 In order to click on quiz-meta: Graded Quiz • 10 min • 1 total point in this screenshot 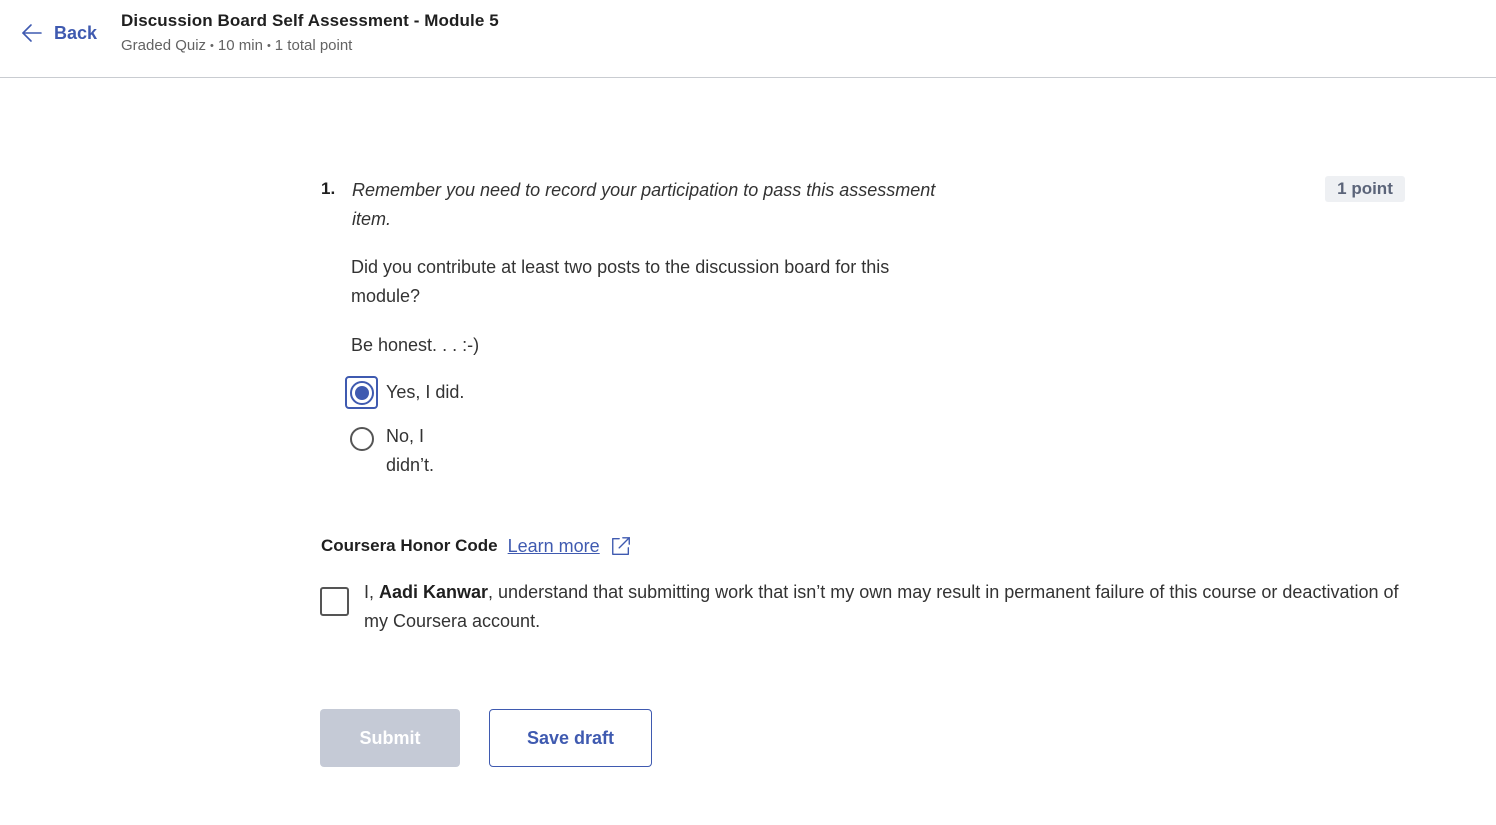, I will do `click(310, 45)`.